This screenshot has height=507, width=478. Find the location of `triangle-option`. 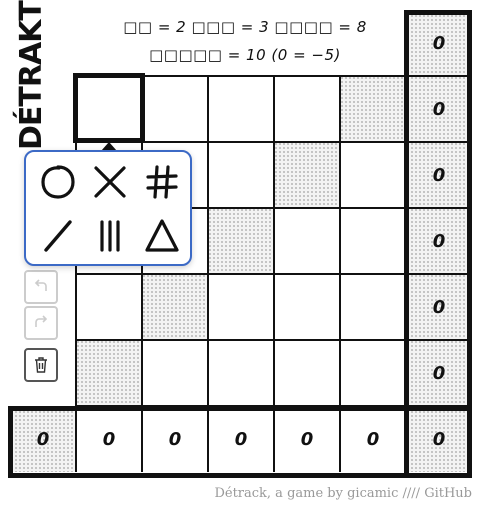

triangle-option is located at coordinates (162, 236).